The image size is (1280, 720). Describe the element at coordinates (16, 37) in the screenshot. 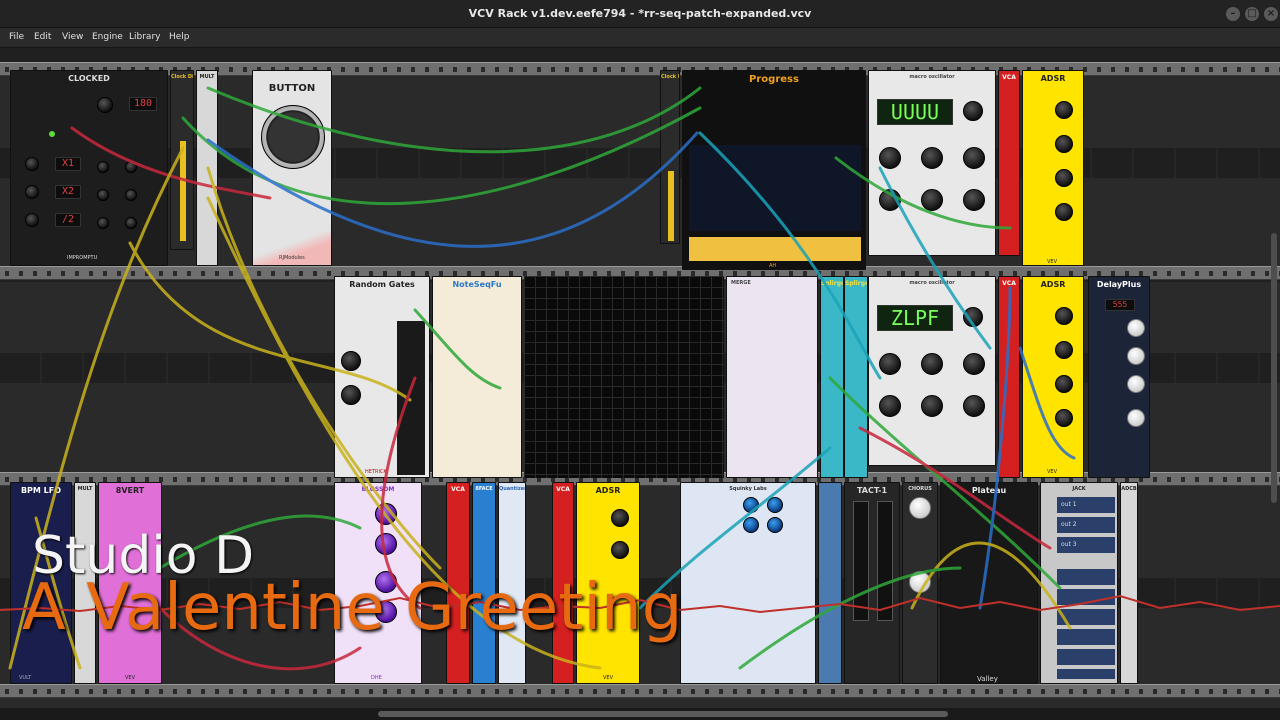

I see `menu-file: File` at that location.